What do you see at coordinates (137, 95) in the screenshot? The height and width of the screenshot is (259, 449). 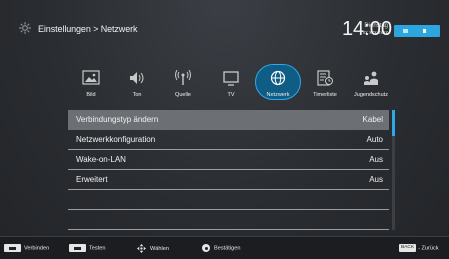 I see `tab-label: Ton` at bounding box center [137, 95].